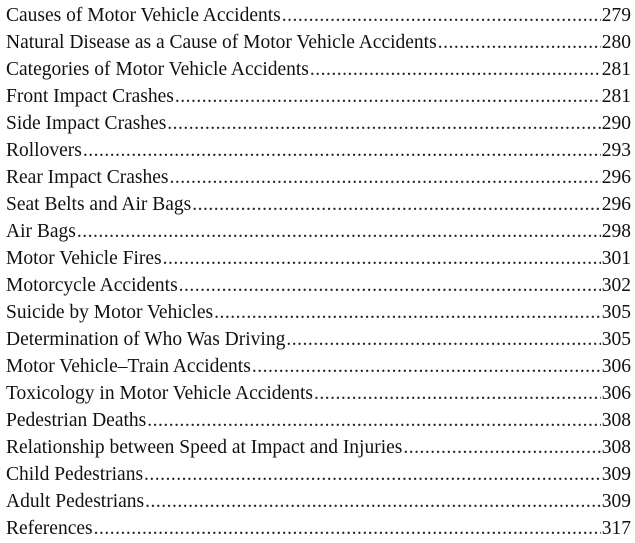 This screenshot has height=543, width=635. Describe the element at coordinates (616, 285) in the screenshot. I see `toc-entry-page: 302` at that location.